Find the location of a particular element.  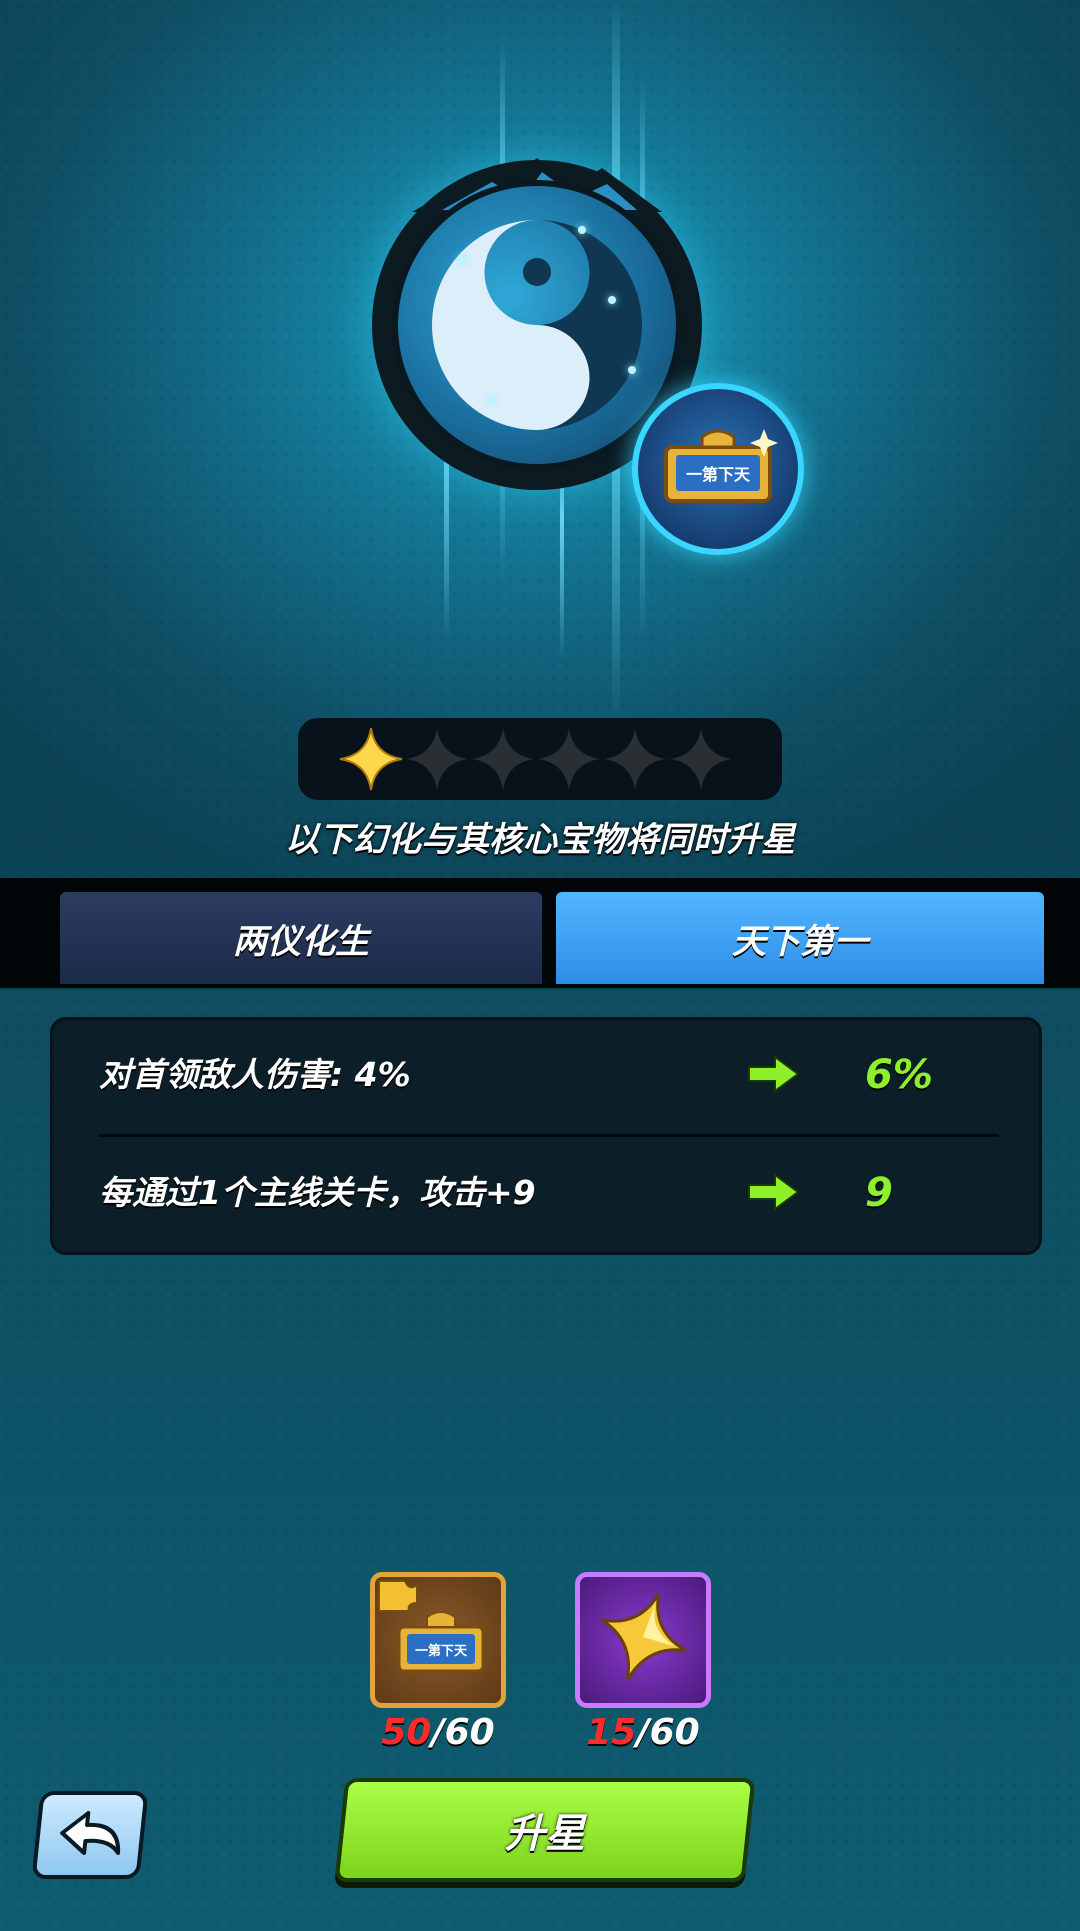

tab-label: 天下第一 is located at coordinates (800, 941).